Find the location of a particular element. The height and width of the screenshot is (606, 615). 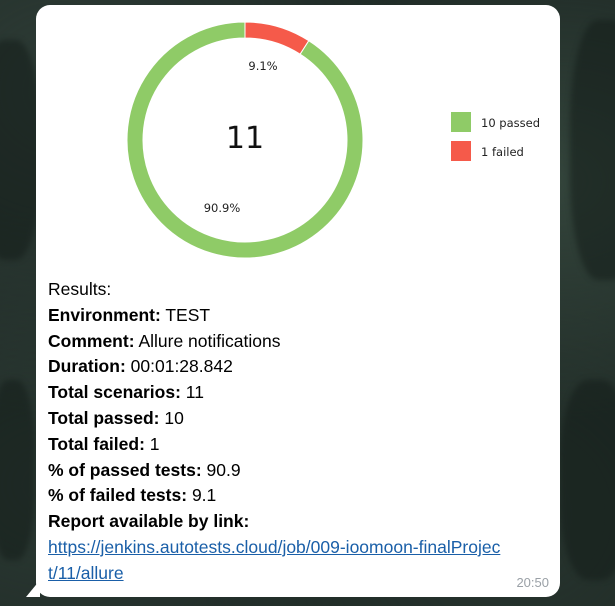

total-failed-value: 1 is located at coordinates (154, 443).